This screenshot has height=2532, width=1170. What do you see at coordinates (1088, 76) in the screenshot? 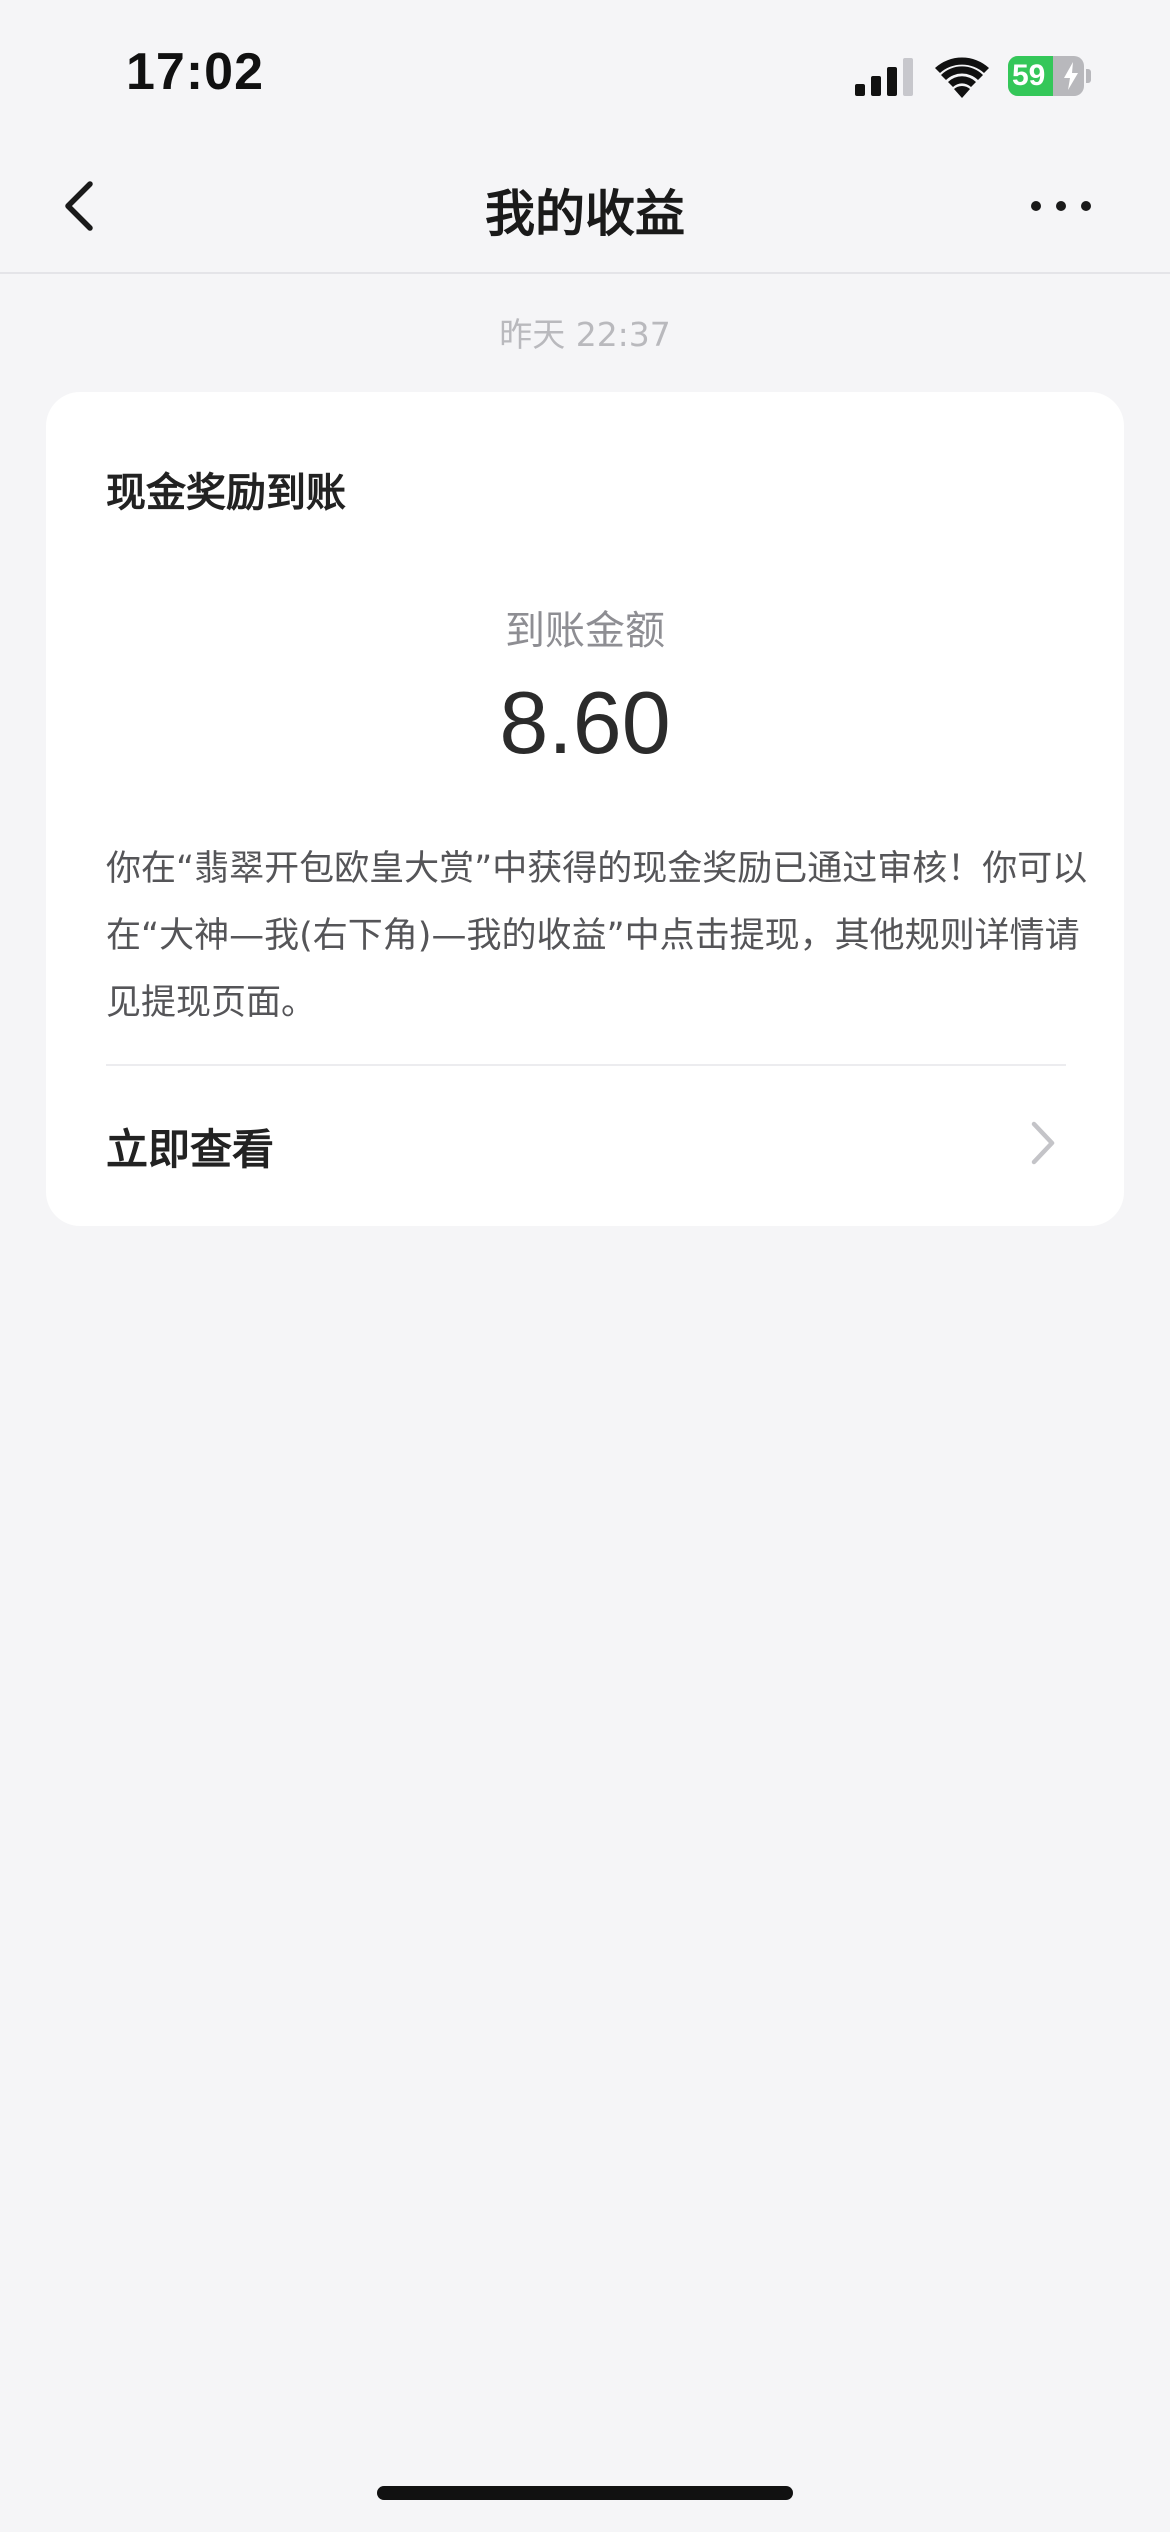
I see `battery-tip` at bounding box center [1088, 76].